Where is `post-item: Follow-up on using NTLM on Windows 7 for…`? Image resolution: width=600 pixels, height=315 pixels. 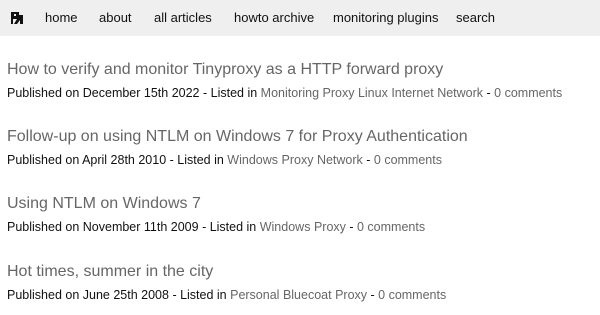
post-item: Follow-up on using NTLM on Windows 7 for… is located at coordinates (300, 147).